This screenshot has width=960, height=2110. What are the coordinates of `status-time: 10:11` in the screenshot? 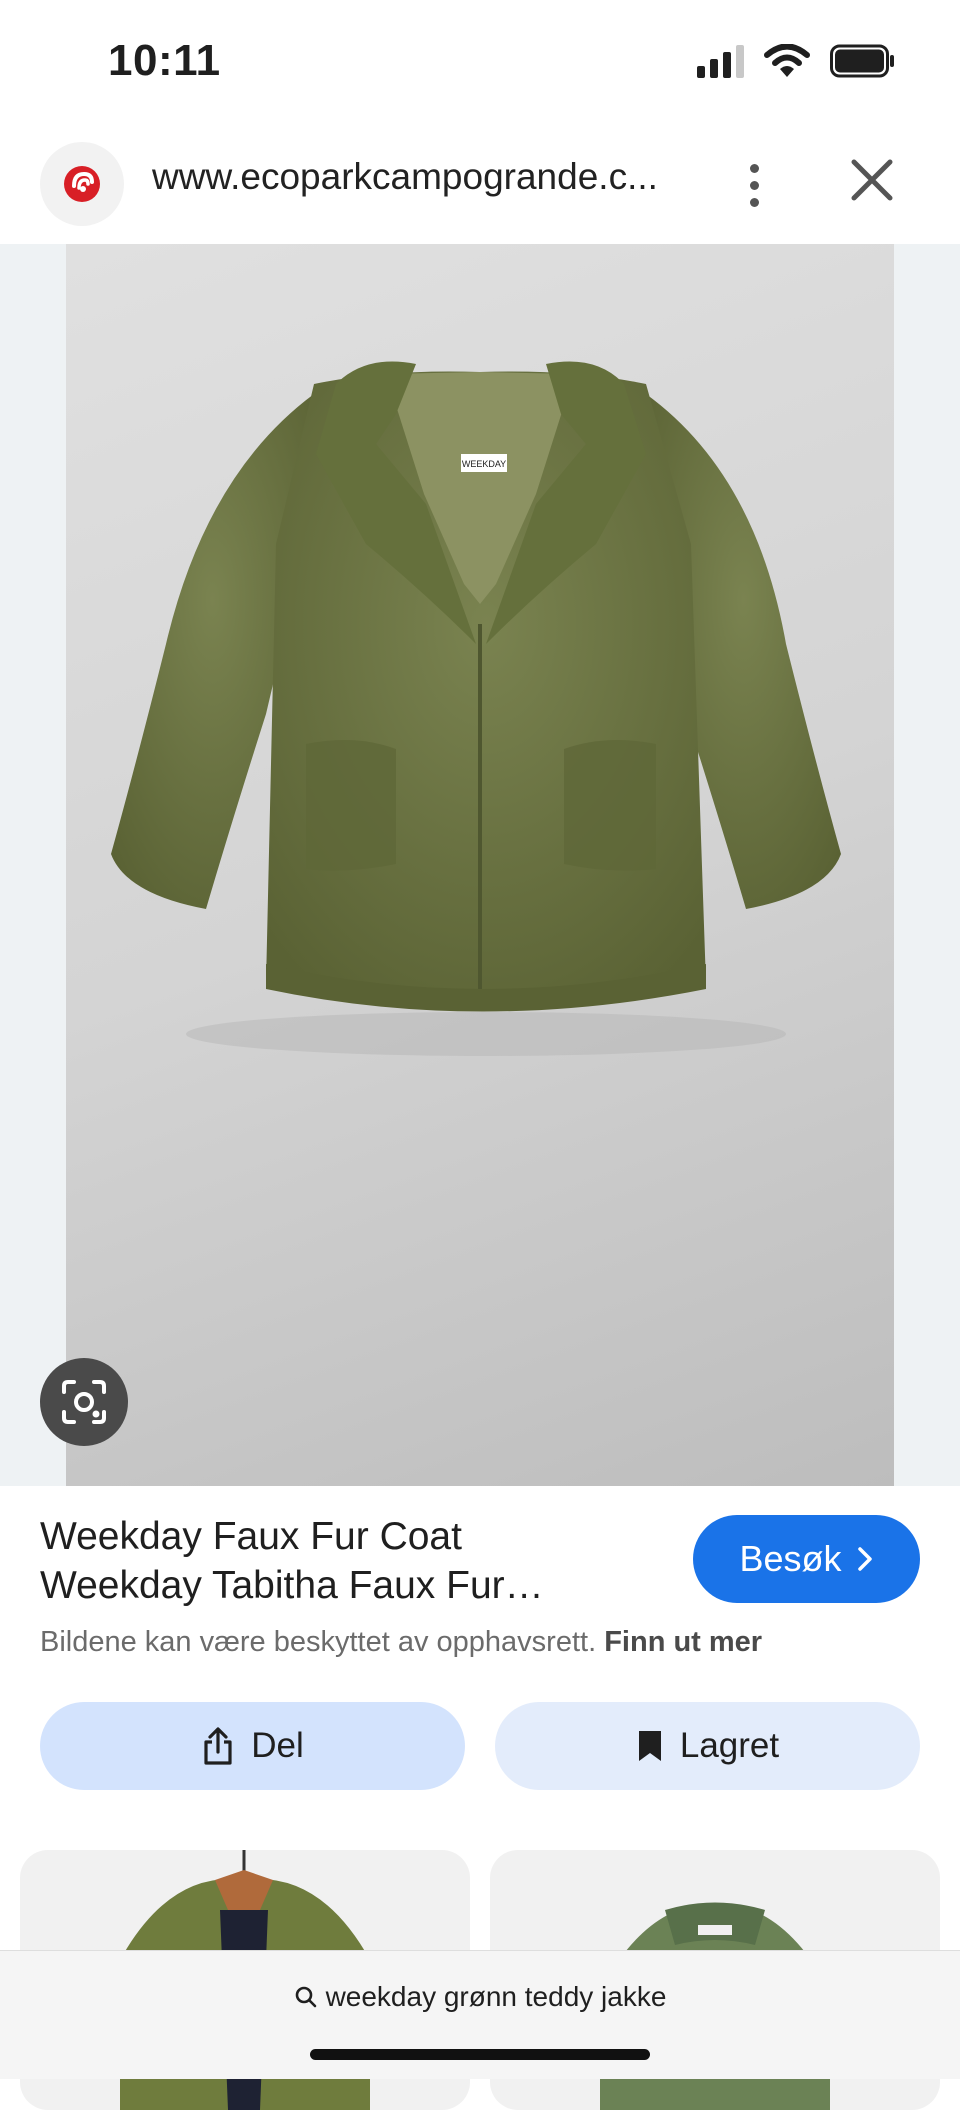 It's located at (164, 60).